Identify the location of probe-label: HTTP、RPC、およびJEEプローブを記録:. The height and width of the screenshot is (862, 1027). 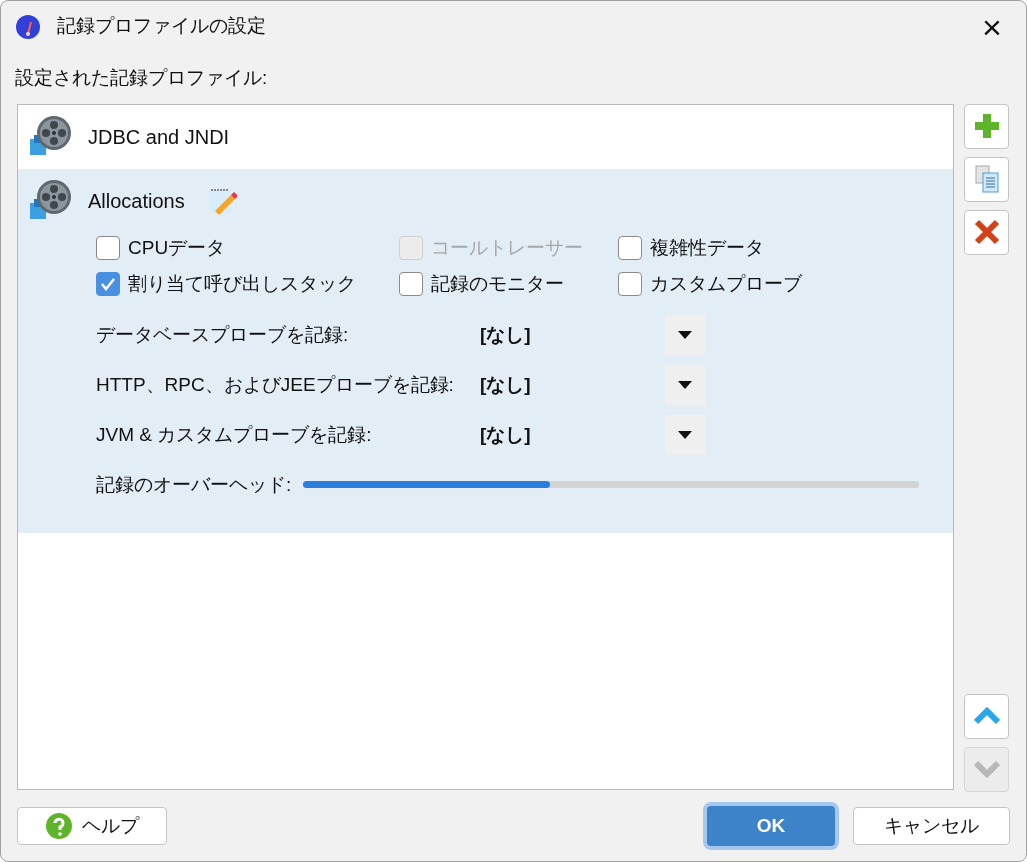
(275, 384).